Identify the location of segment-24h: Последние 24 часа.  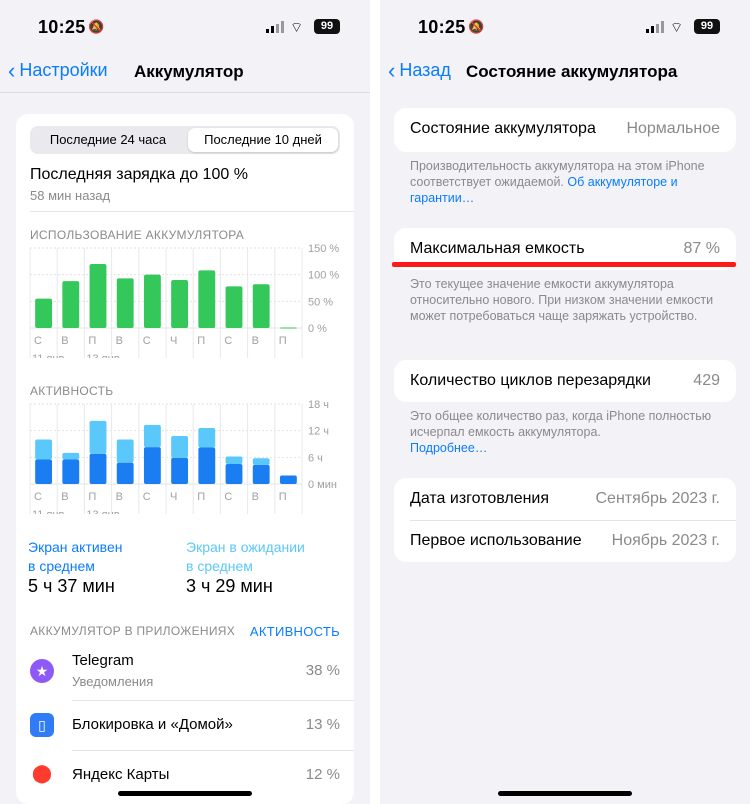
(108, 140).